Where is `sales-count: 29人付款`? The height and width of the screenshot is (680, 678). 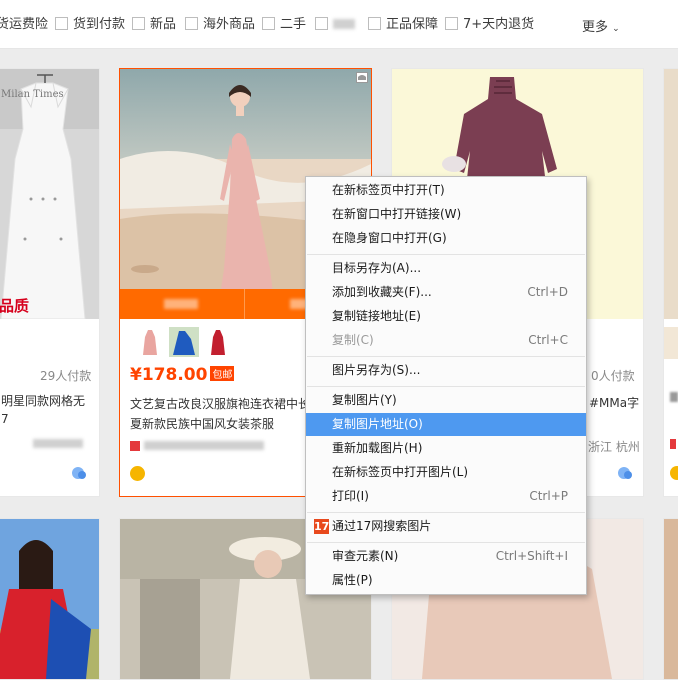 sales-count: 29人付款 is located at coordinates (66, 376).